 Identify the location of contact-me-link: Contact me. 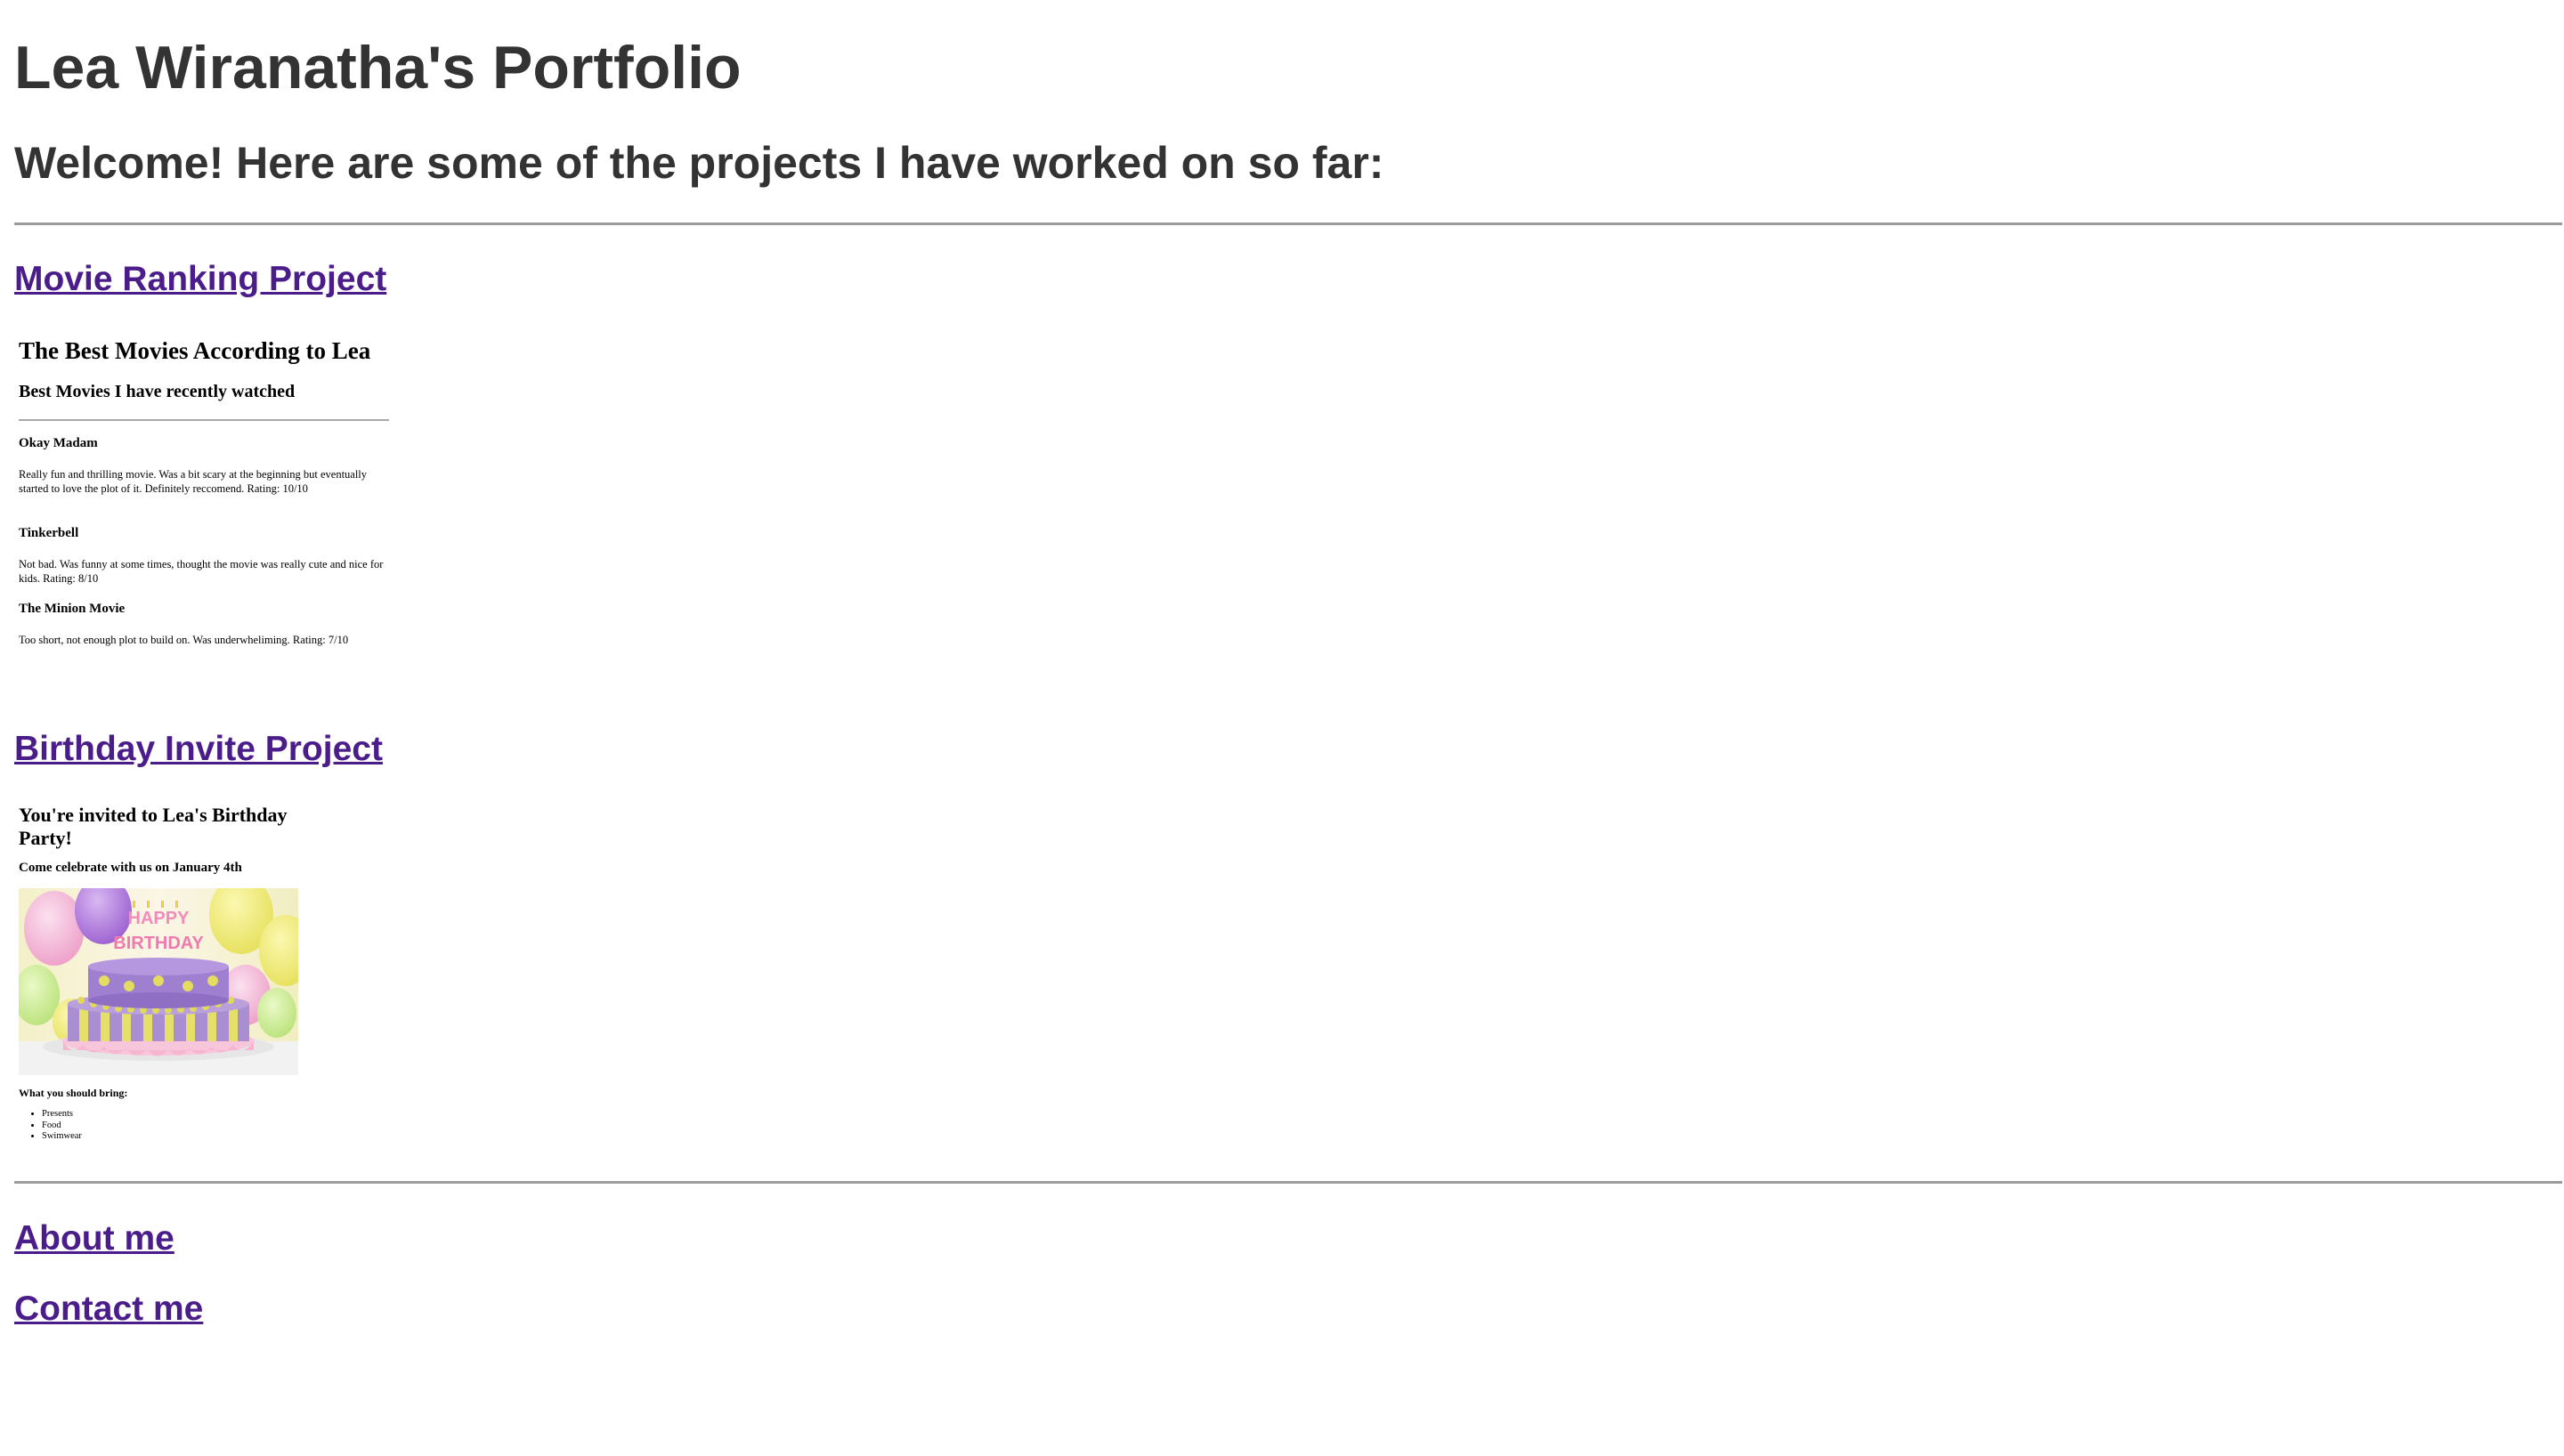
(108, 1309).